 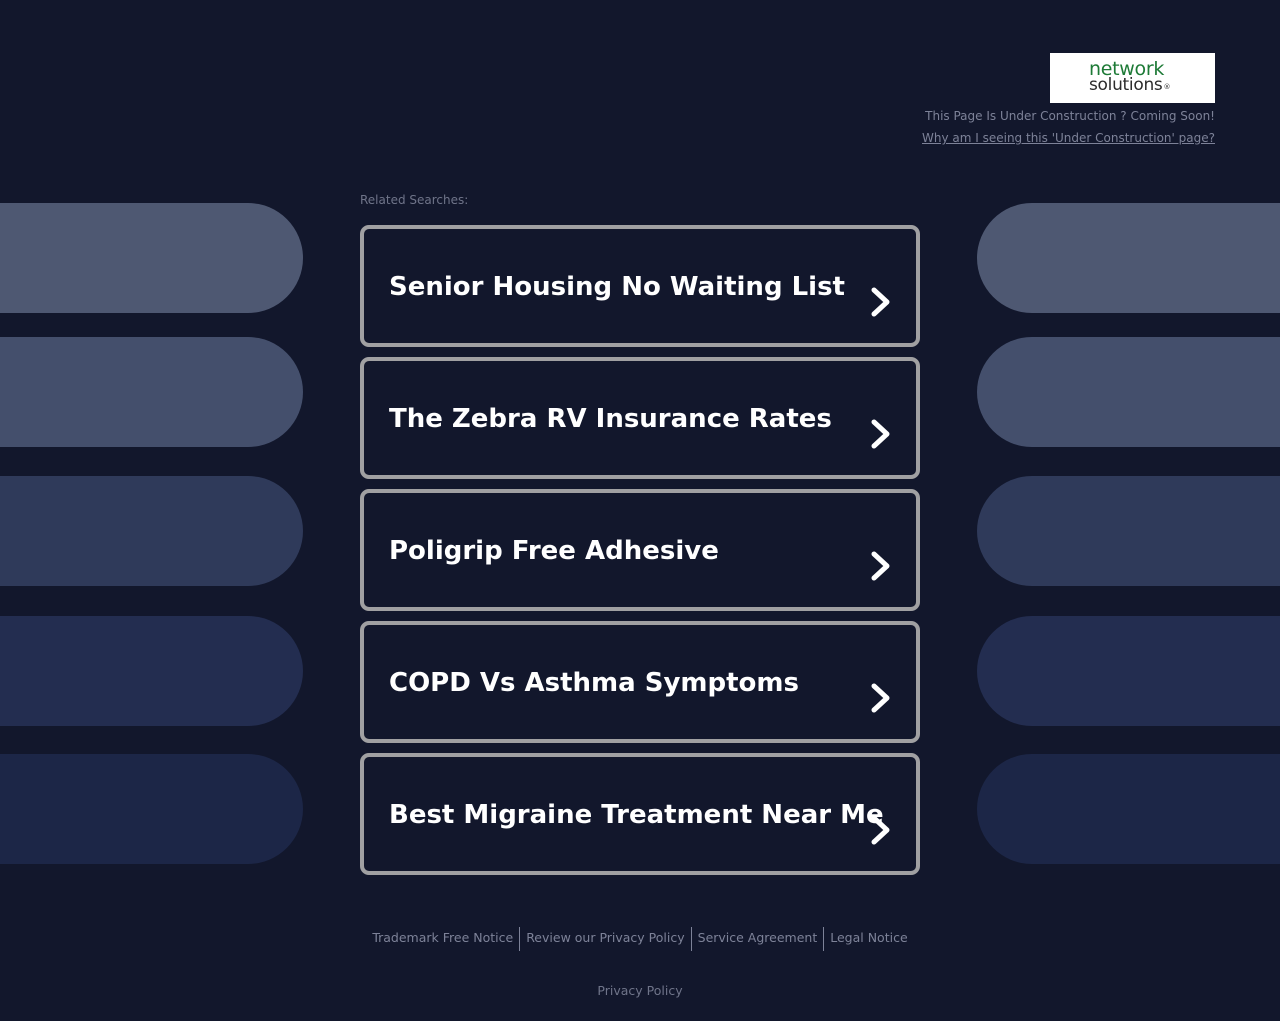 What do you see at coordinates (636, 815) in the screenshot?
I see `related-search-label: Best Migraine Treatment Near Me` at bounding box center [636, 815].